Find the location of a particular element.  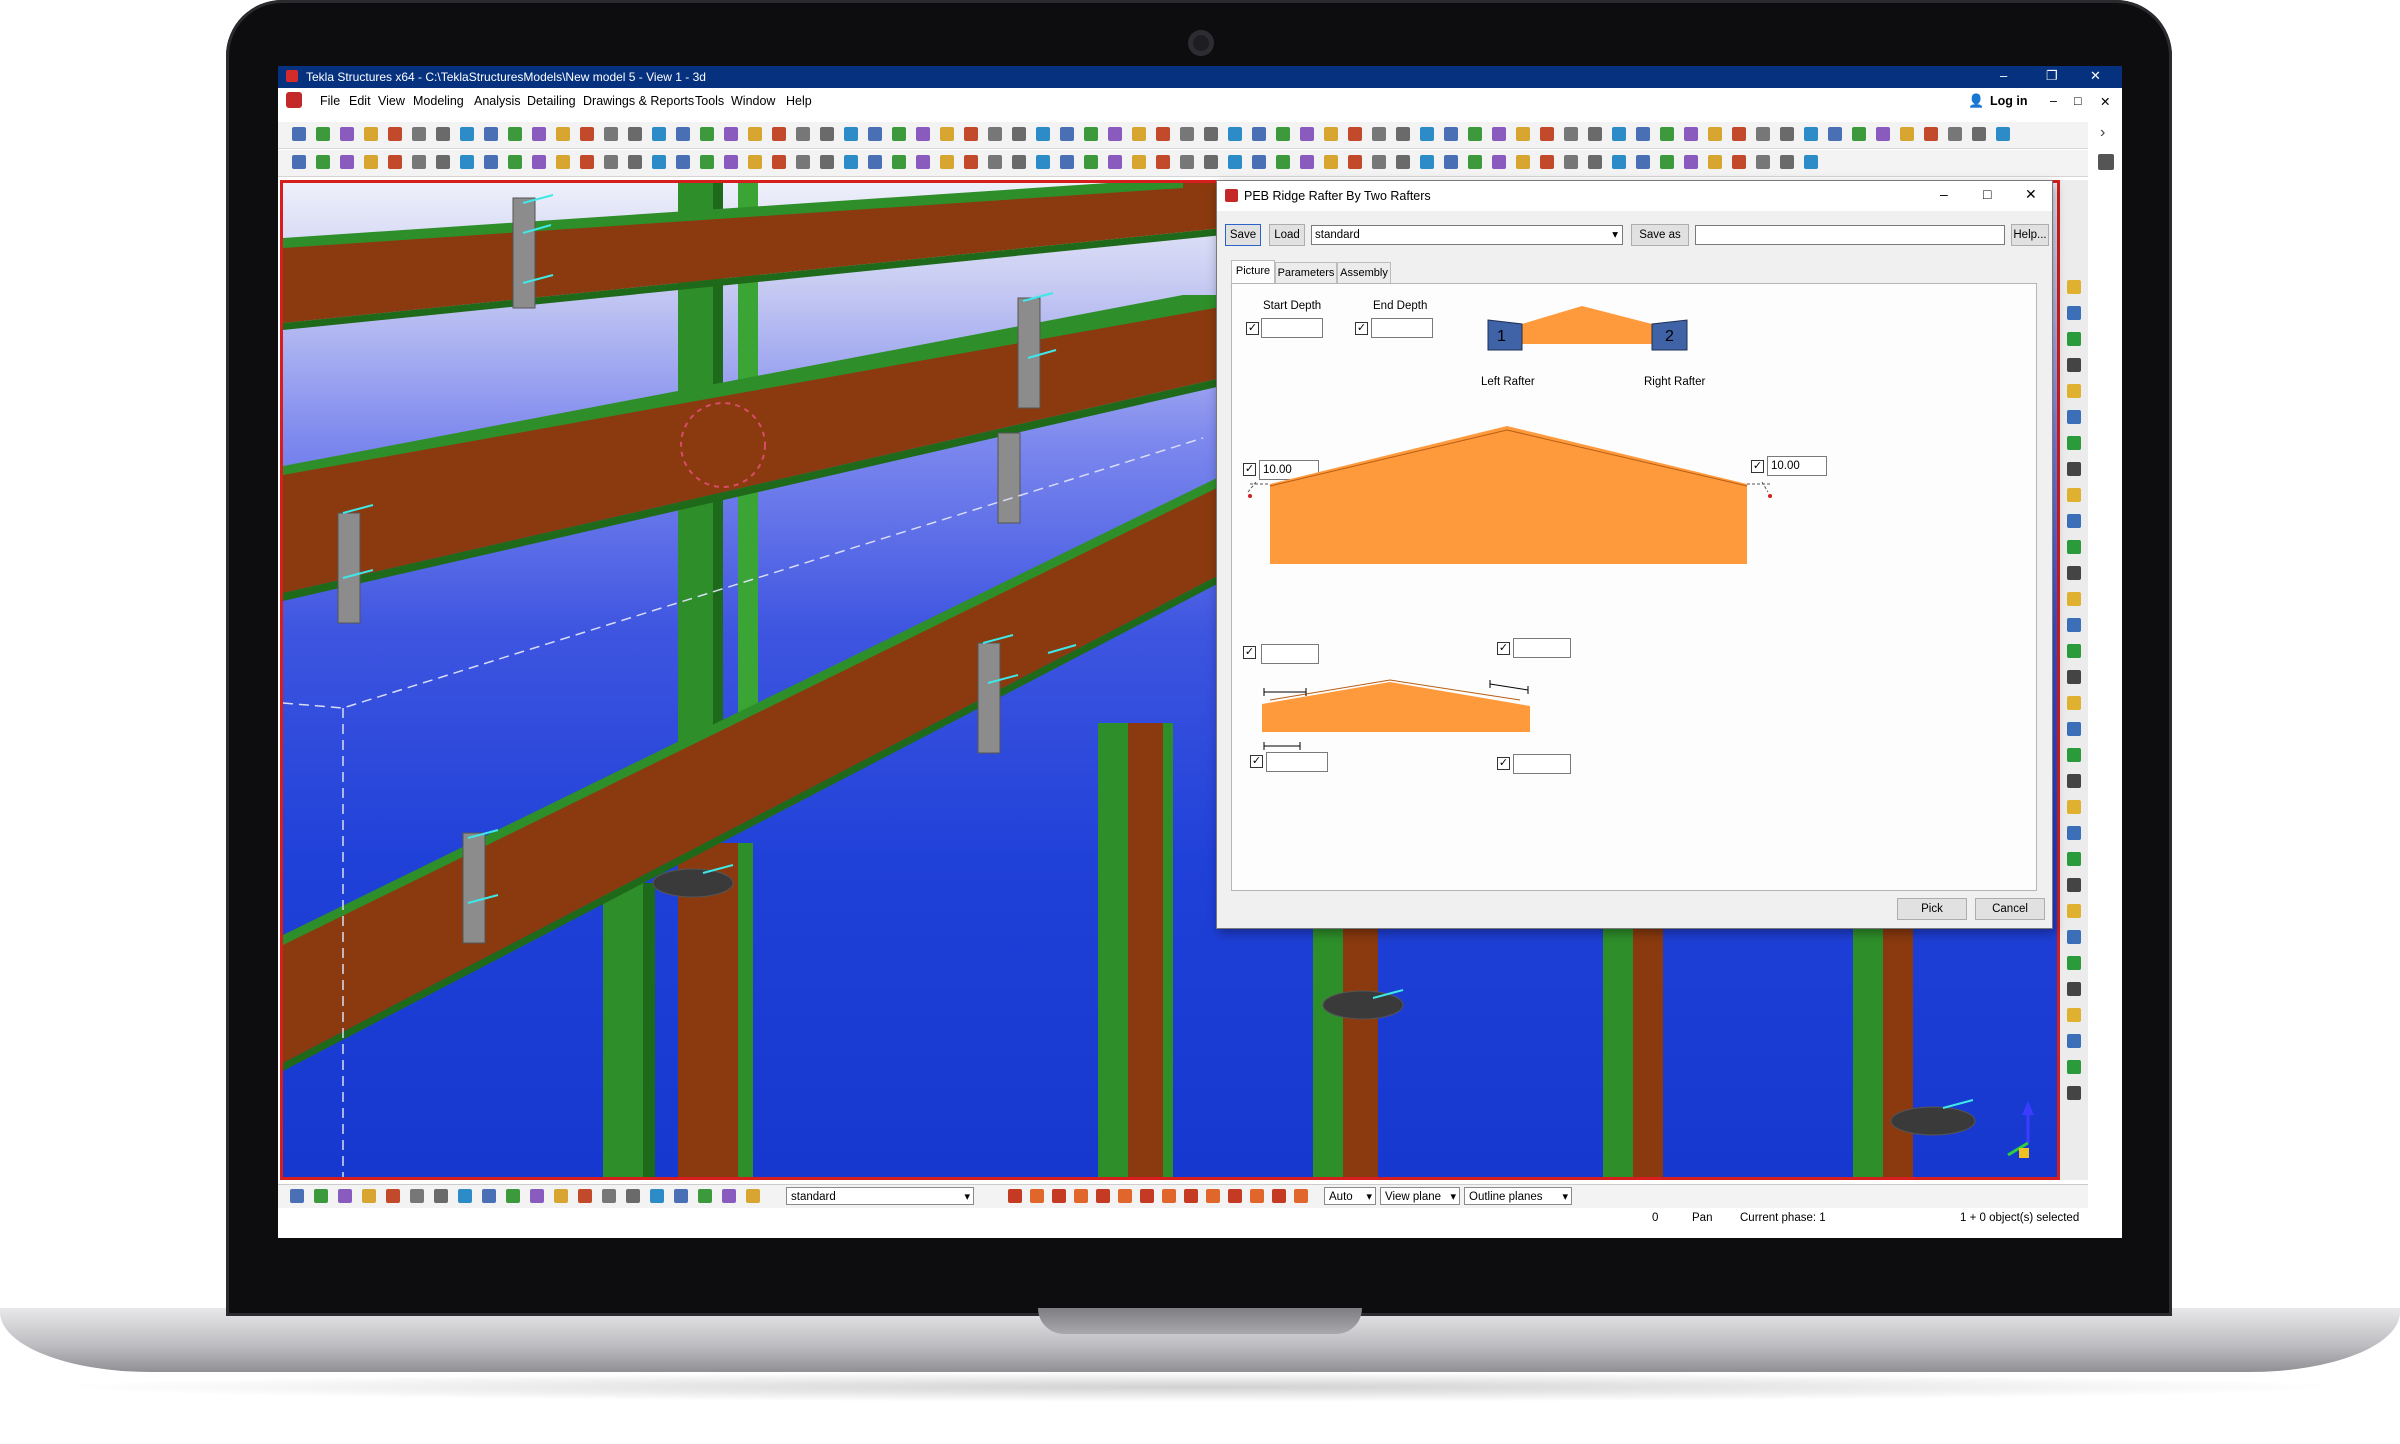

snap-mode-select: Auto is located at coordinates (1350, 1196).